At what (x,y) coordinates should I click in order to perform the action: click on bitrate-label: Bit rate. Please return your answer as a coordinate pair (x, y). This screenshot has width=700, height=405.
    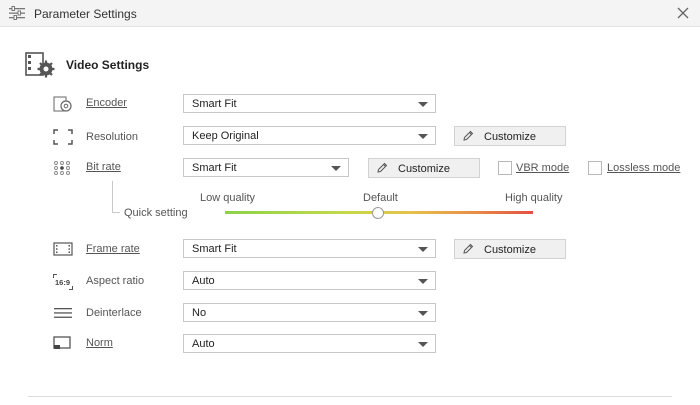
    Looking at the image, I should click on (103, 167).